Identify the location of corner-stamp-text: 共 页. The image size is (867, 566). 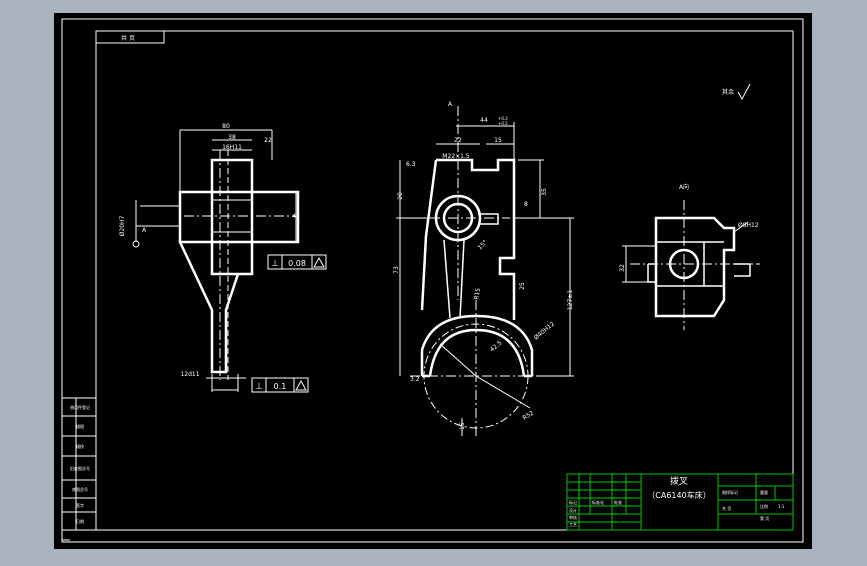
(128, 38).